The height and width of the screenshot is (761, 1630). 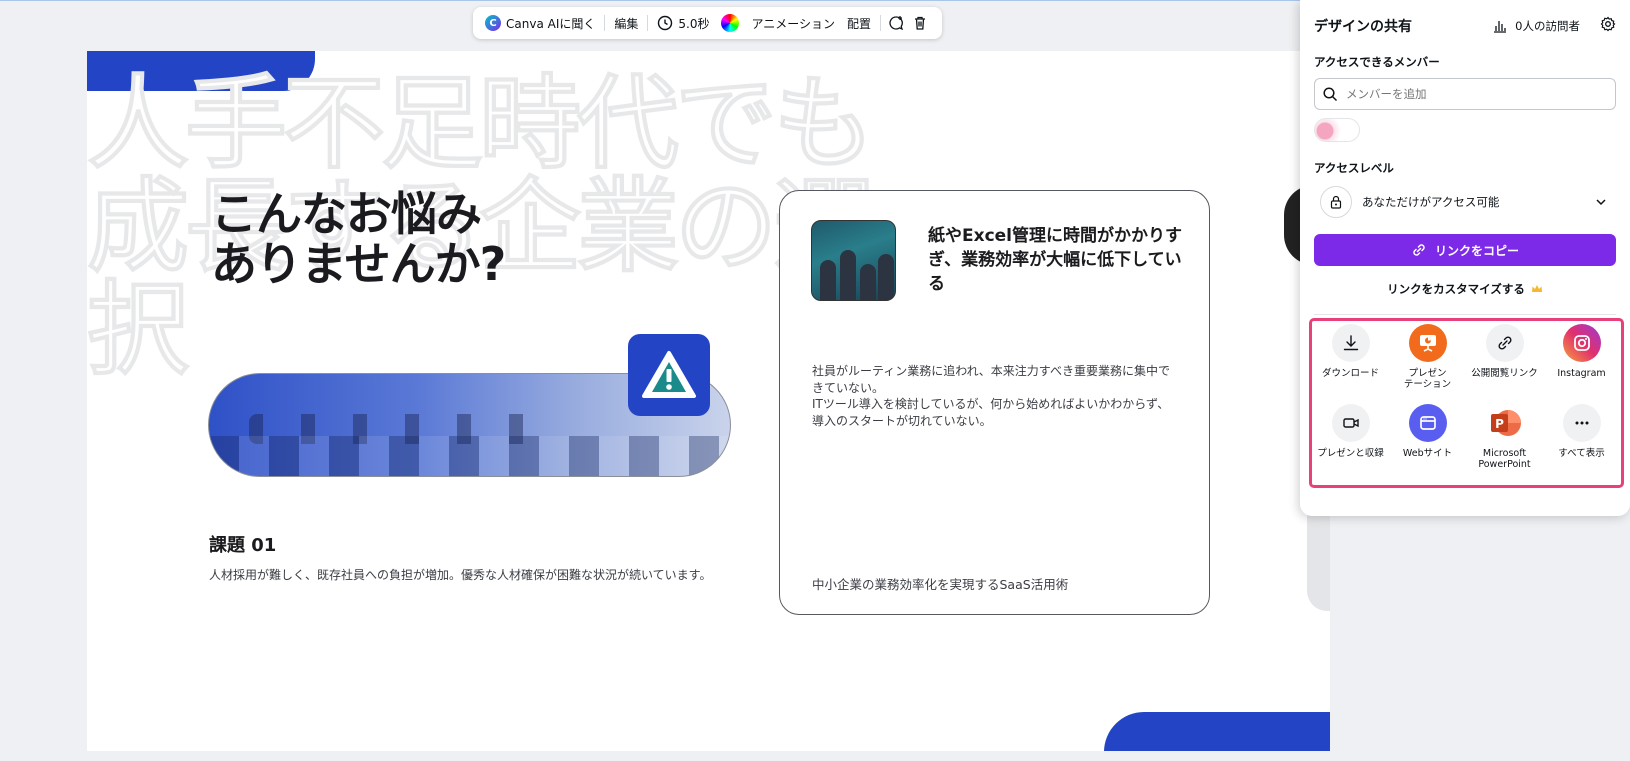 I want to click on members-label: アクセスできるメンバー, so click(x=1377, y=62).